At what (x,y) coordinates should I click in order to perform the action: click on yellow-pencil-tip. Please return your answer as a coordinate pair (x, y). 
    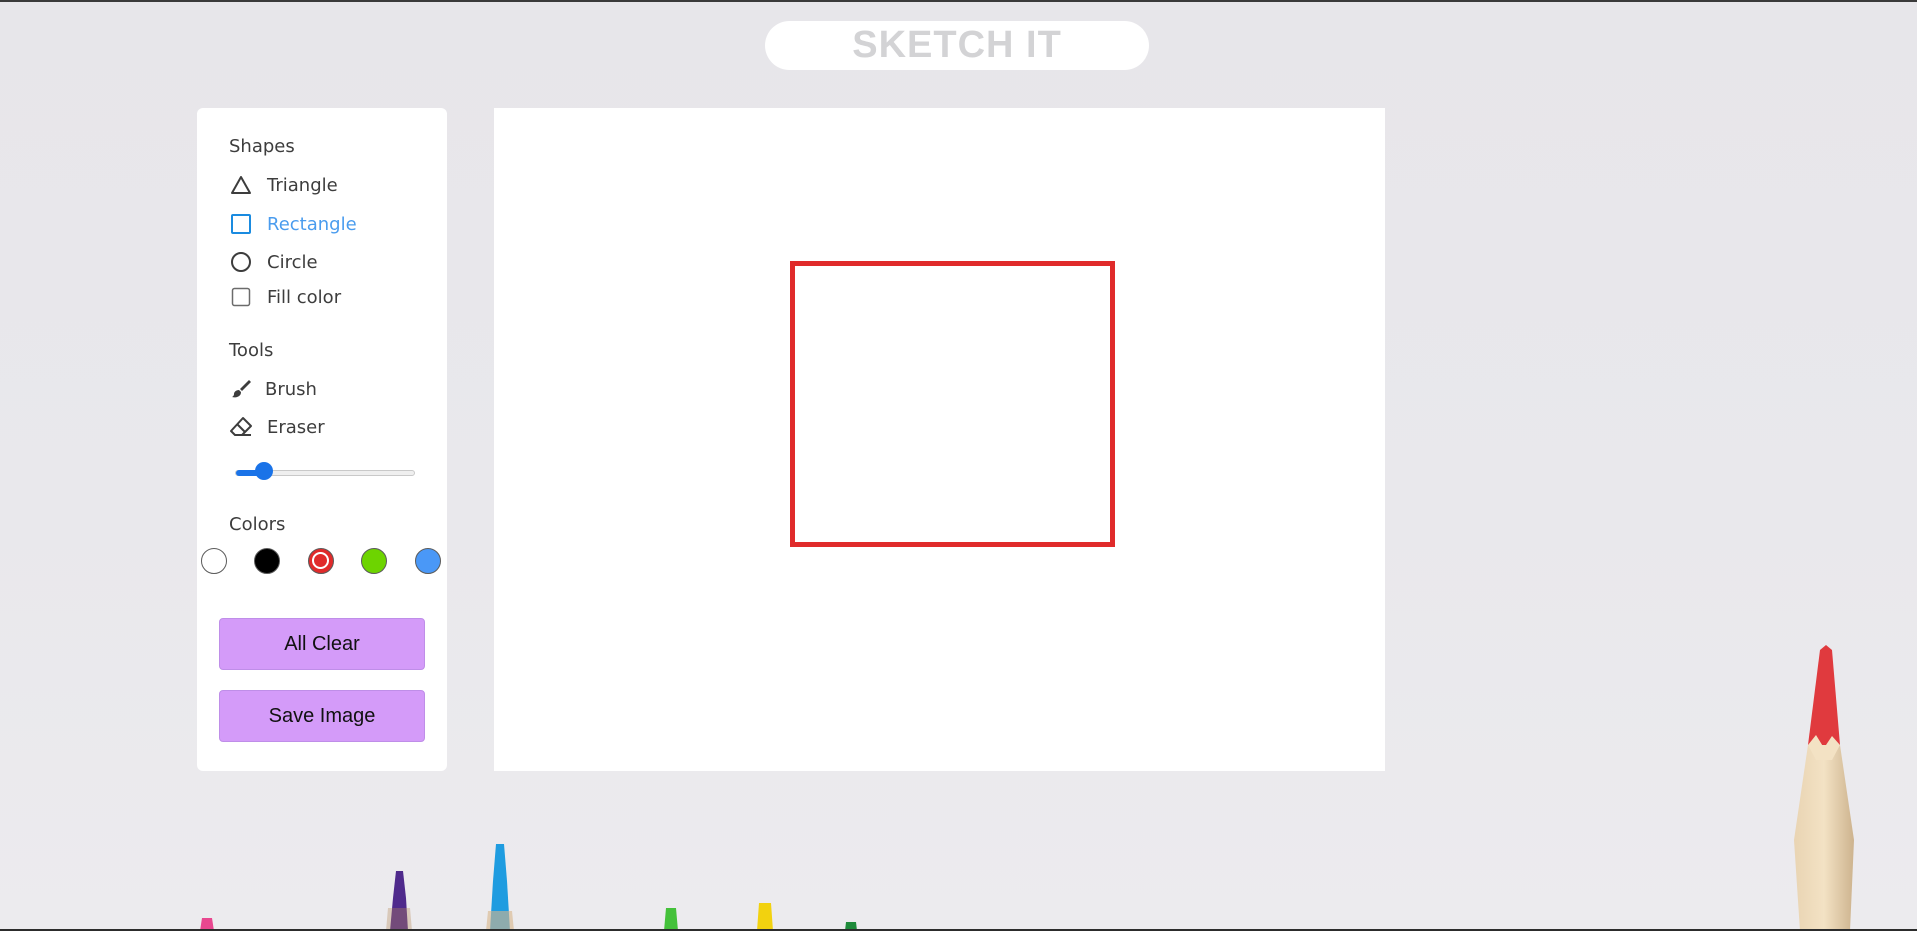
    Looking at the image, I should click on (765, 917).